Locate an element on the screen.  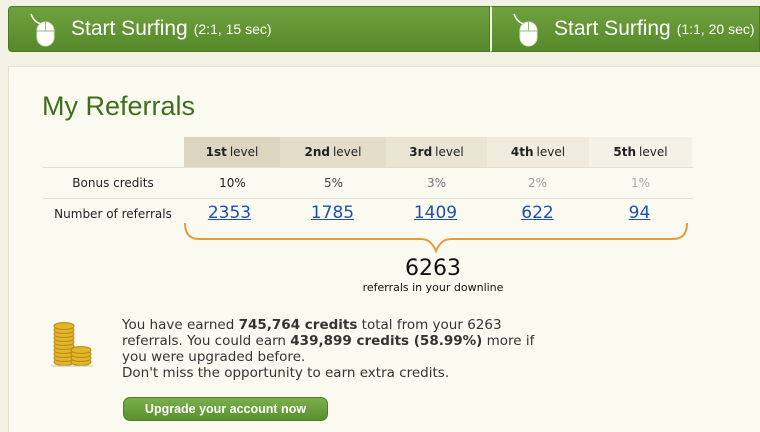
level-header-2: 2nd level is located at coordinates (333, 152).